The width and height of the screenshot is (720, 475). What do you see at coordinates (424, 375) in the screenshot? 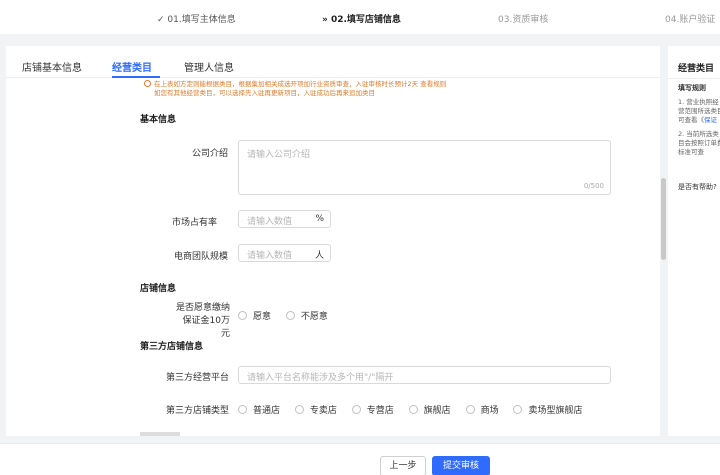
I see `third-party-platform-input: 请输入平台名称能涉及多个用"/"隔开` at bounding box center [424, 375].